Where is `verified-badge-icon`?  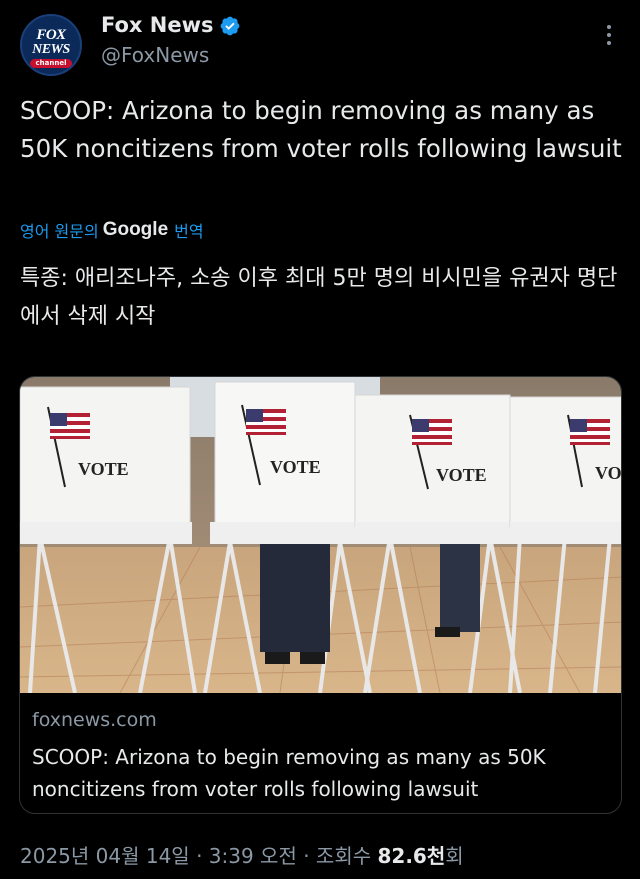 verified-badge-icon is located at coordinates (230, 26).